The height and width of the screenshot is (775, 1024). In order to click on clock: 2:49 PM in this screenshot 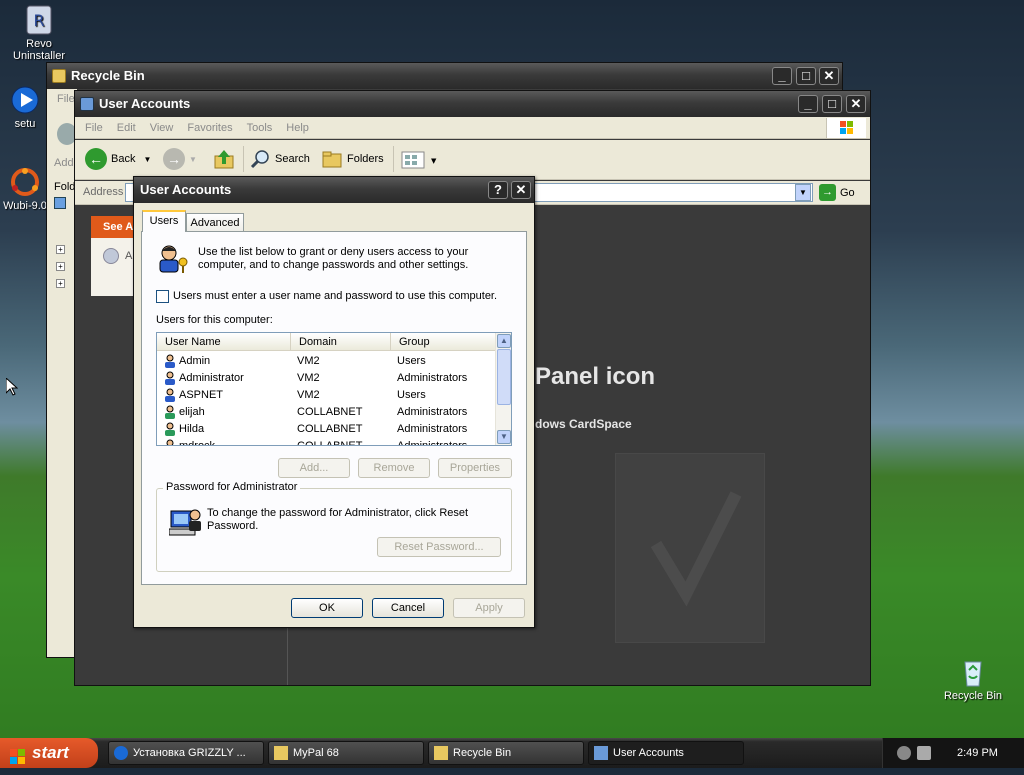, I will do `click(977, 753)`.